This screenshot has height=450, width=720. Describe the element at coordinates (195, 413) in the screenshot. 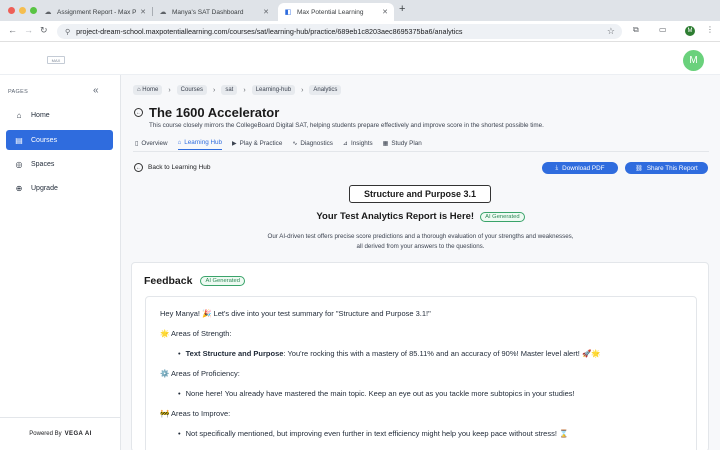

I see `improve-heading: 🚧 Areas to Improve:` at that location.